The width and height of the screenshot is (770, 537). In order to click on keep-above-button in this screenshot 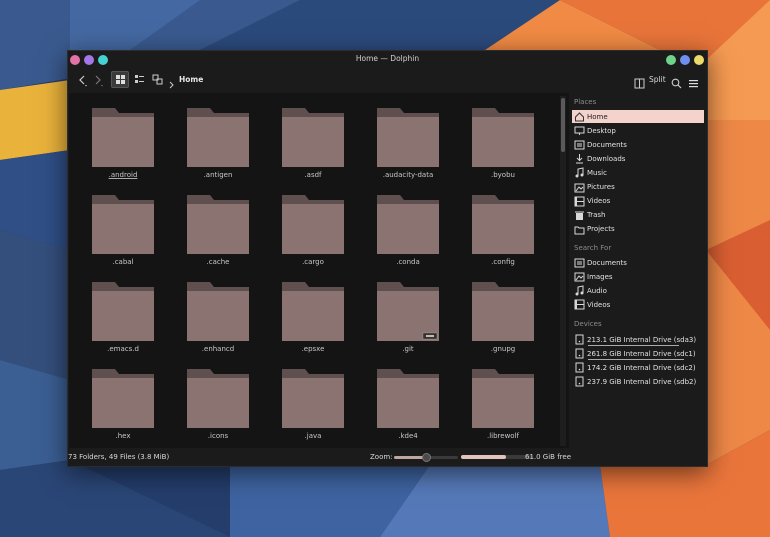, I will do `click(671, 60)`.